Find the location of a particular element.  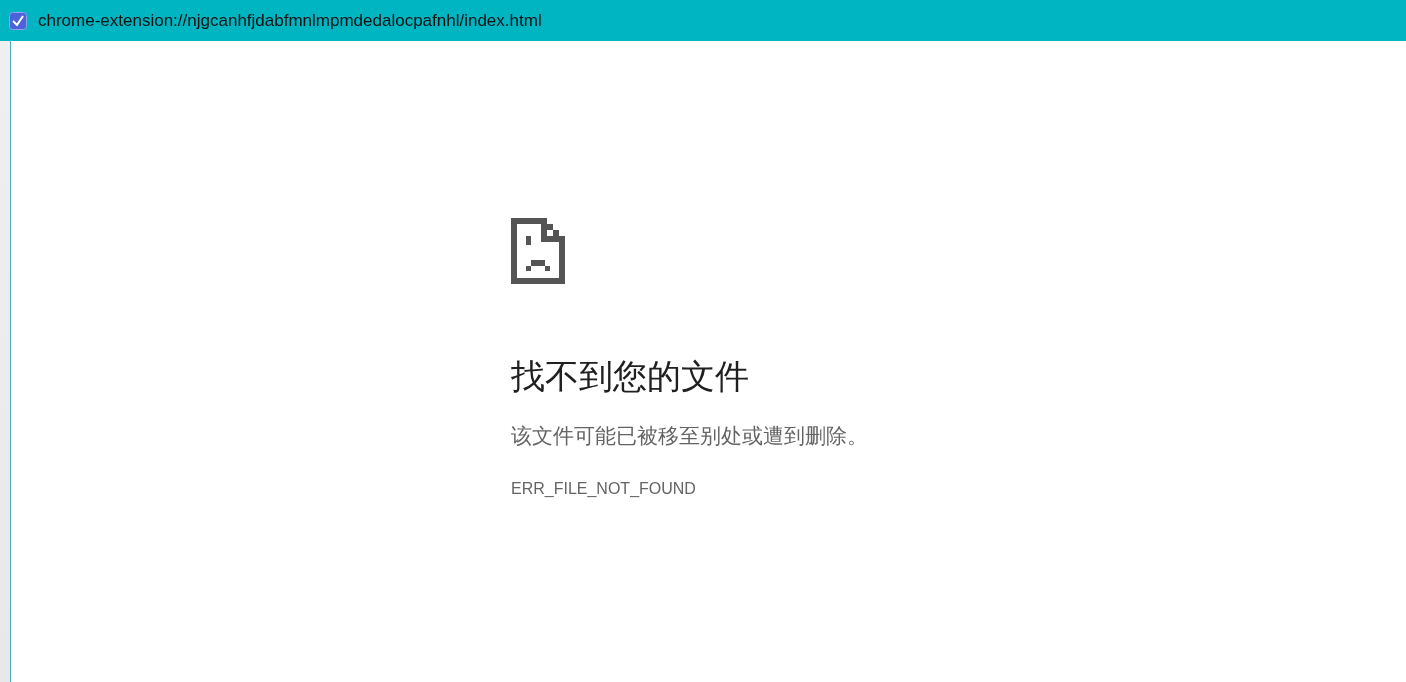

error-heading: 找不到您的文件 is located at coordinates (630, 376).